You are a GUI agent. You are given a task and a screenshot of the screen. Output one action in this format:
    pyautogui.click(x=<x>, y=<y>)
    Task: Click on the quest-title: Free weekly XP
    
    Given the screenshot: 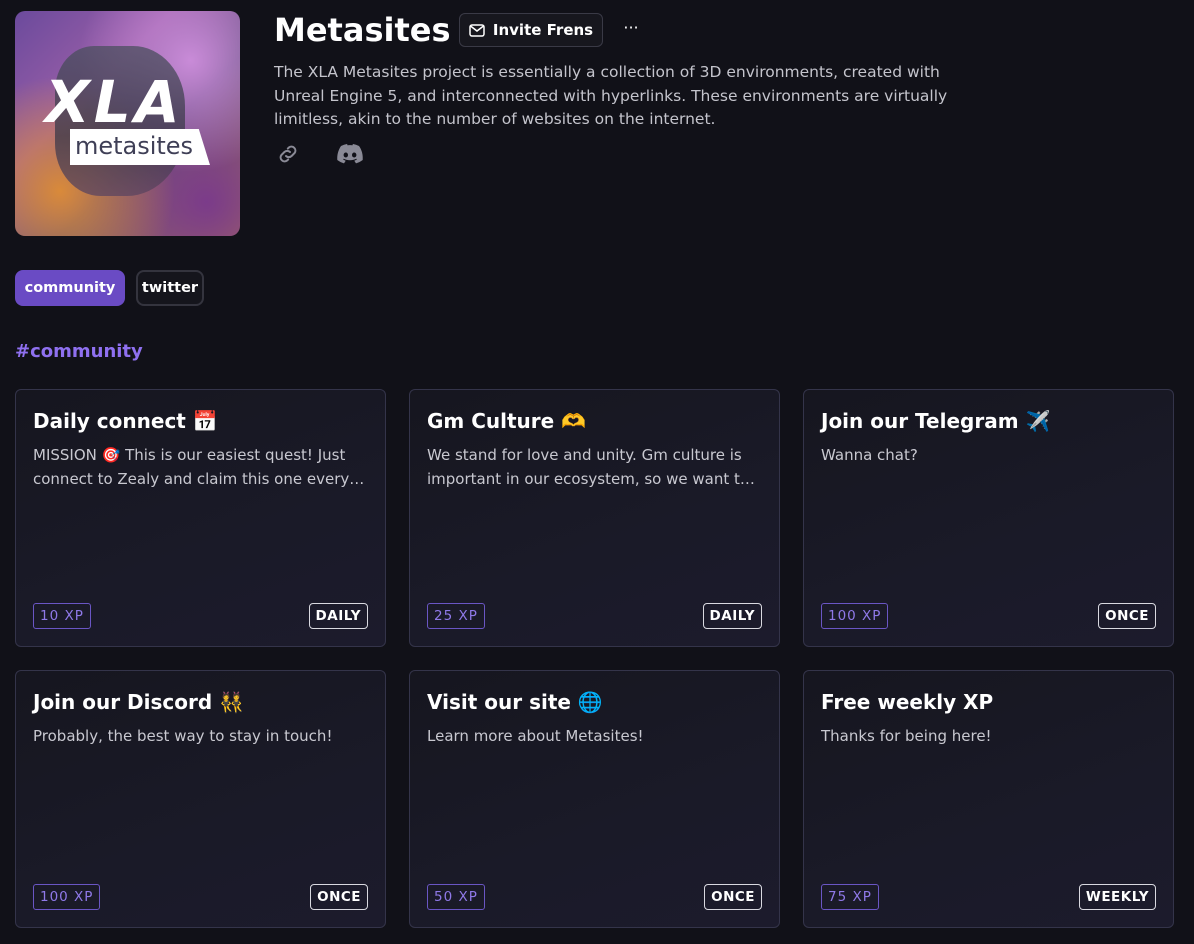 What is the action you would take?
    pyautogui.click(x=907, y=702)
    